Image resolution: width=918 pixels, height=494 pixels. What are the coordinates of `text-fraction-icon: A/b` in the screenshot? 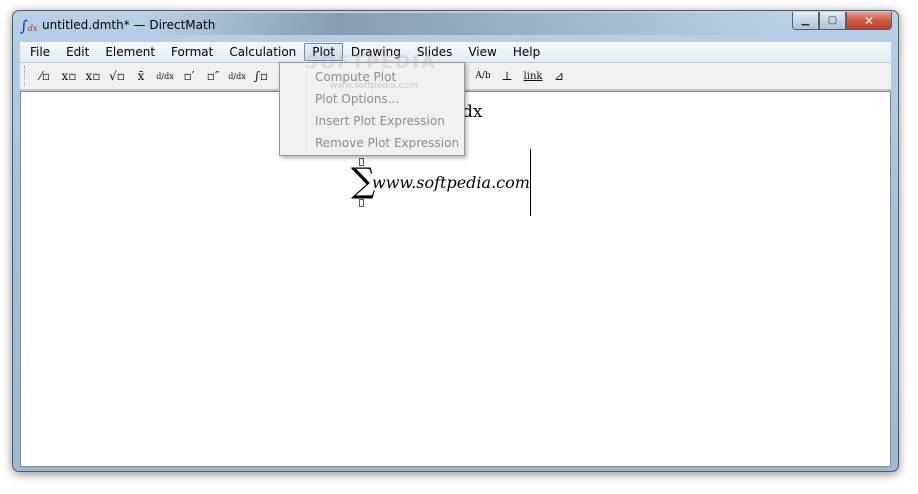 It's located at (483, 76).